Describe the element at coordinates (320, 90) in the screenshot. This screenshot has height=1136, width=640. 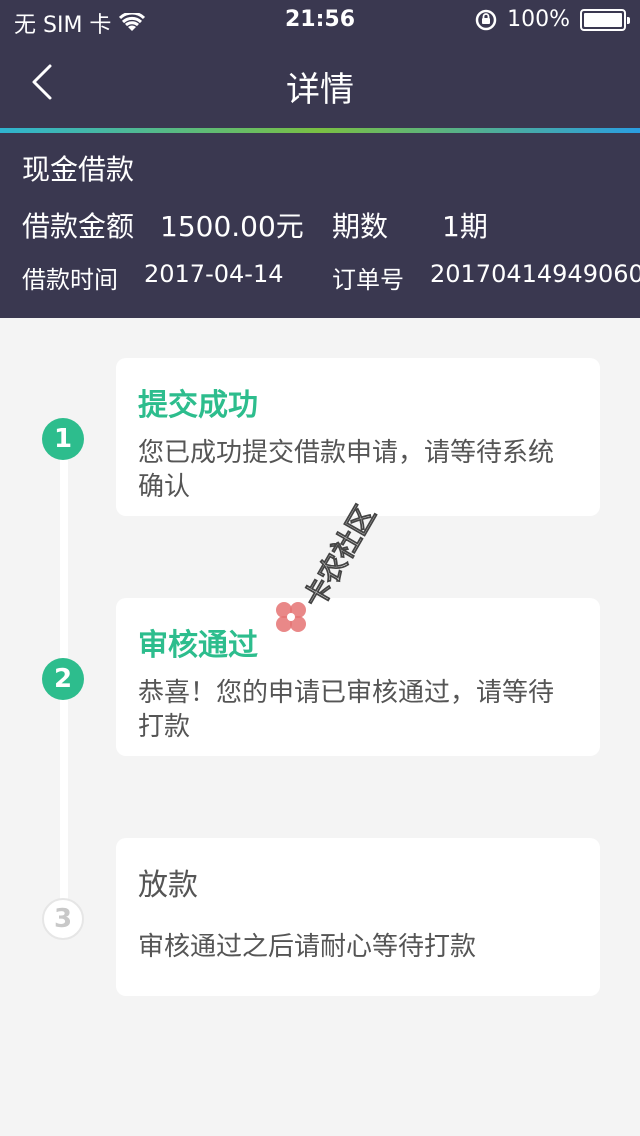
I see `page-title: 详情` at that location.